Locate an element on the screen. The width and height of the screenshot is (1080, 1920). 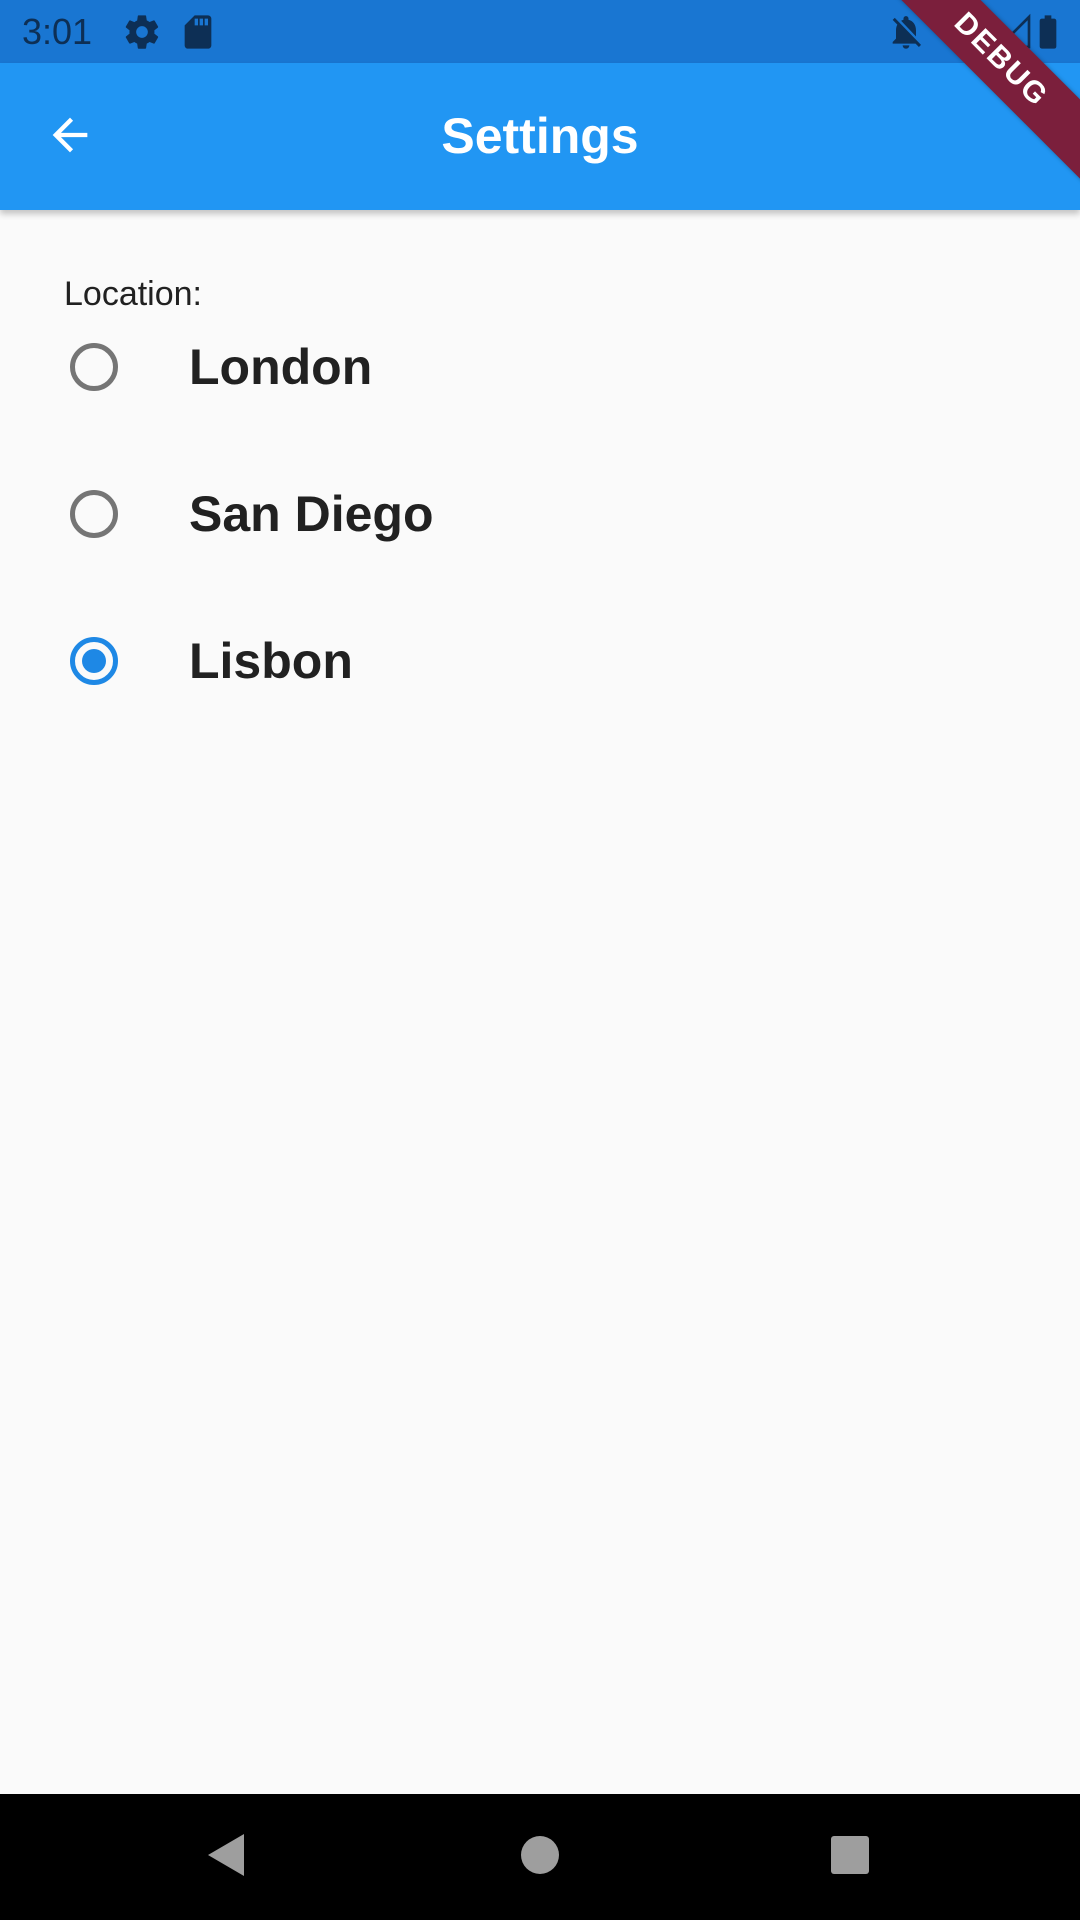
nav-back-button is located at coordinates (225, 1857).